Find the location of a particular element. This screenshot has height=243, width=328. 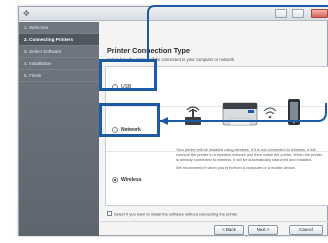

skip-connection-checkbox is located at coordinates (109, 214).